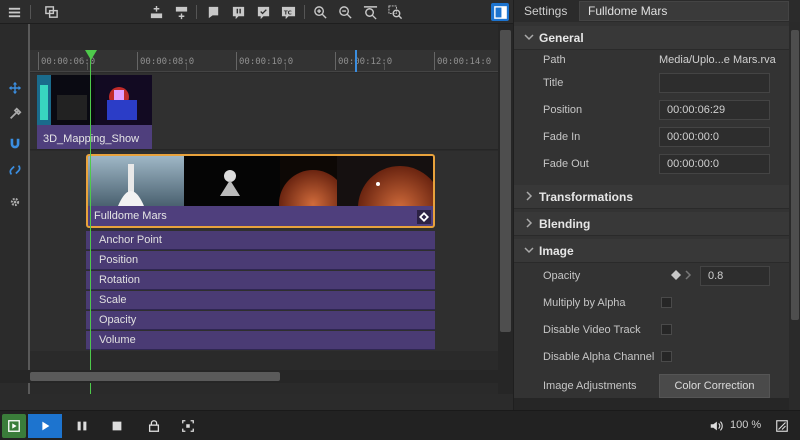  What do you see at coordinates (505, 181) in the screenshot?
I see `timeline-vertical-scroll-thumb` at bounding box center [505, 181].